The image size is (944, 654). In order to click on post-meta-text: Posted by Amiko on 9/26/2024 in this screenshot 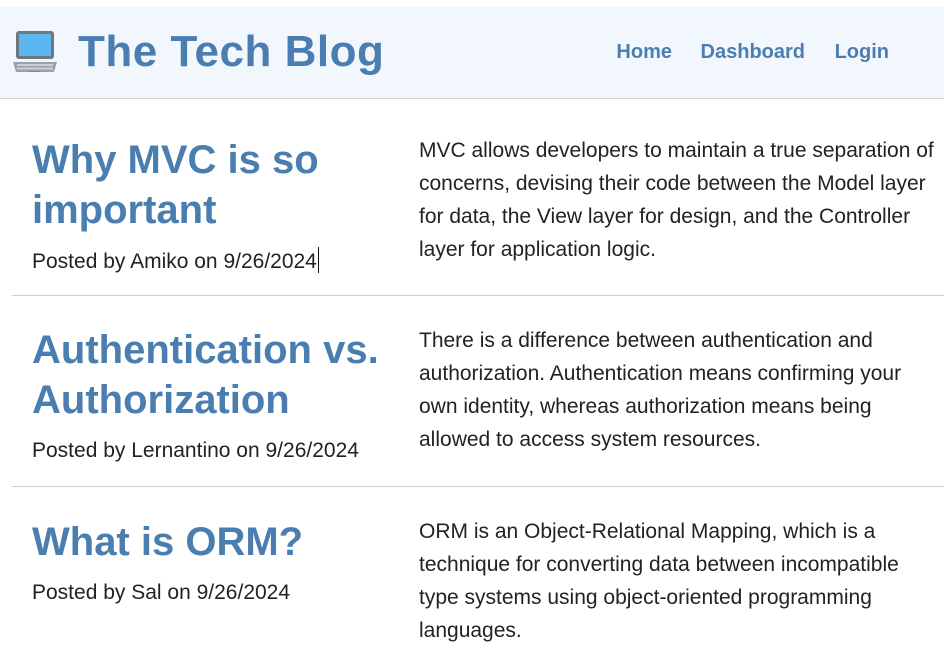, I will do `click(174, 261)`.